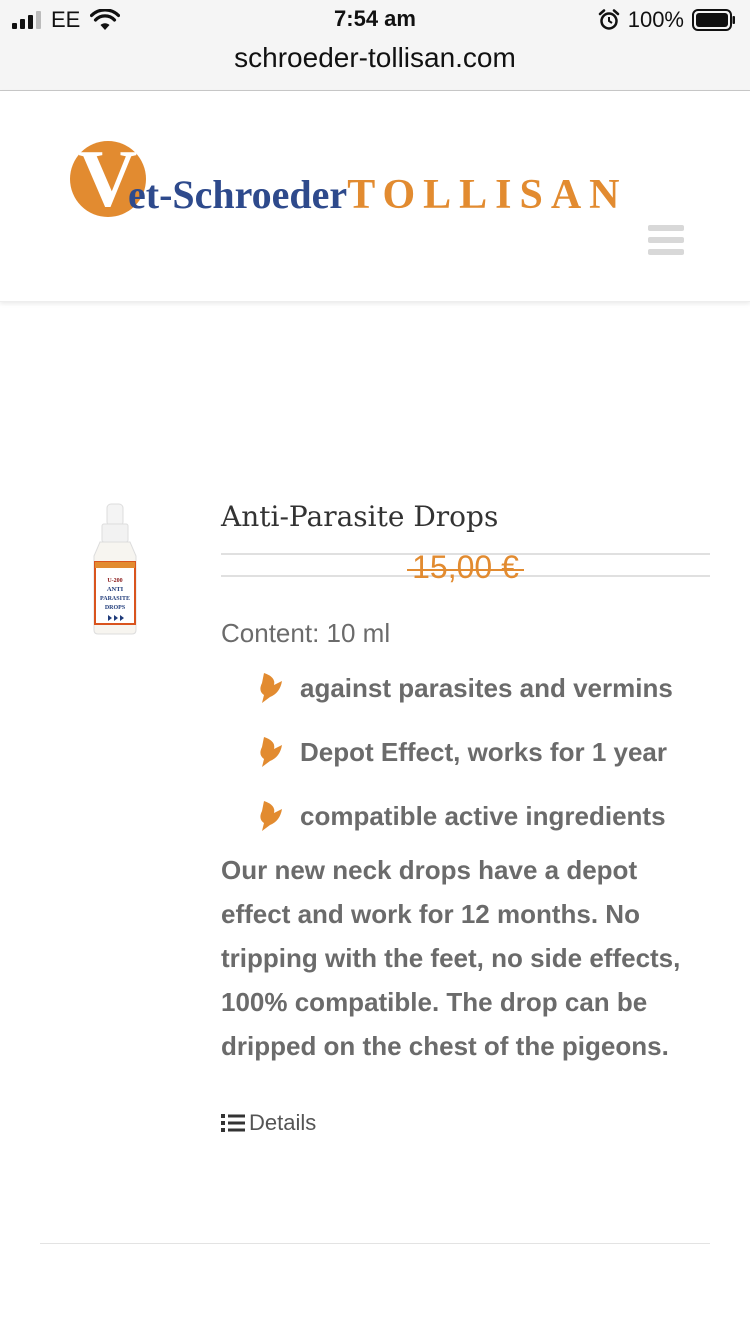 Image resolution: width=750 pixels, height=1334 pixels. I want to click on details-label: Details, so click(283, 1122).